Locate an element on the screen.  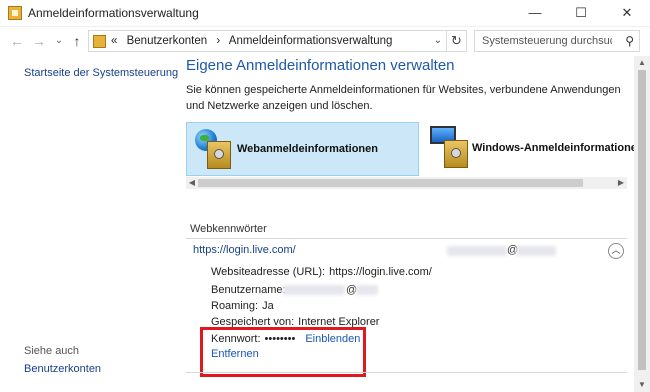
website-value: https://login.live.com/ is located at coordinates (380, 272).